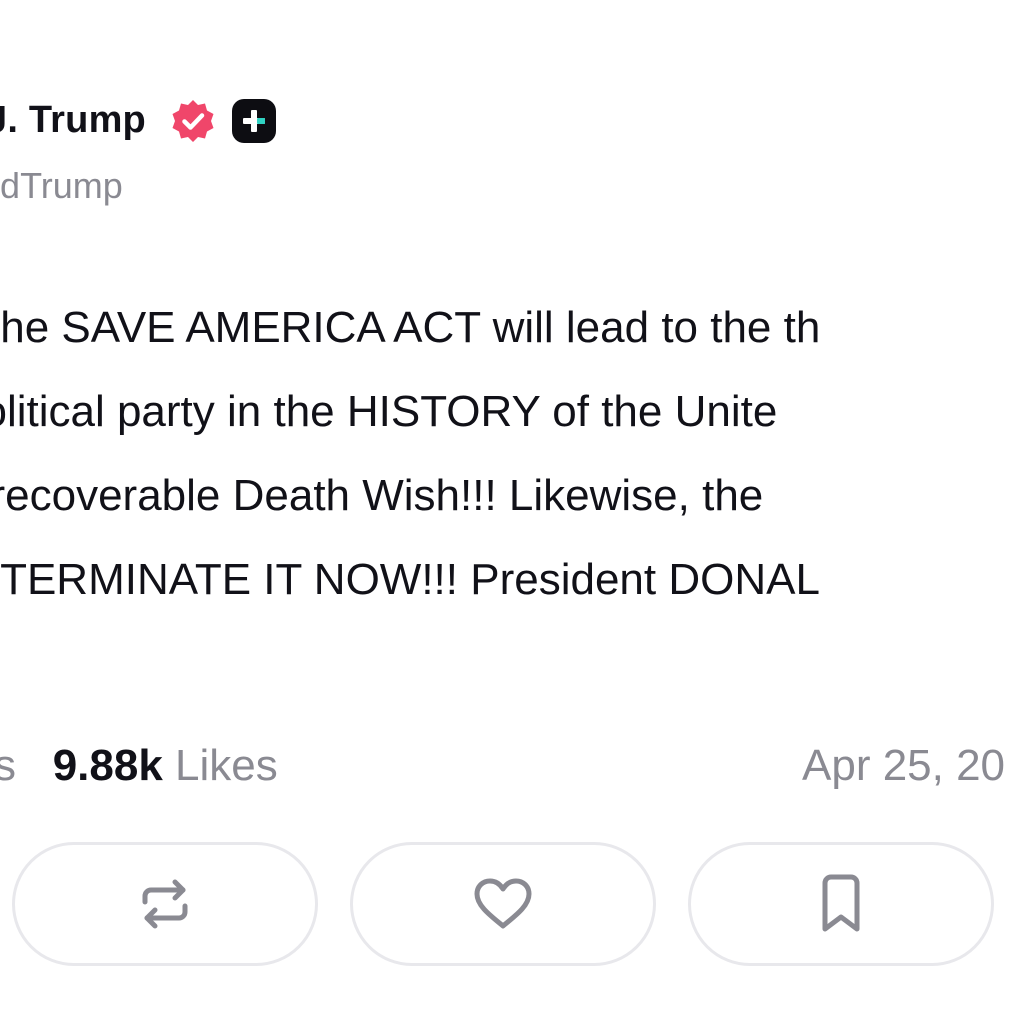 The image size is (1024, 1024). I want to click on like-button, so click(503, 904).